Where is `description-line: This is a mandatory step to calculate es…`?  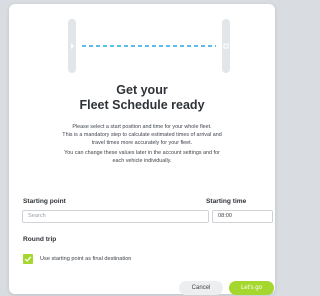 description-line: This is a mandatory step to calculate es… is located at coordinates (142, 135).